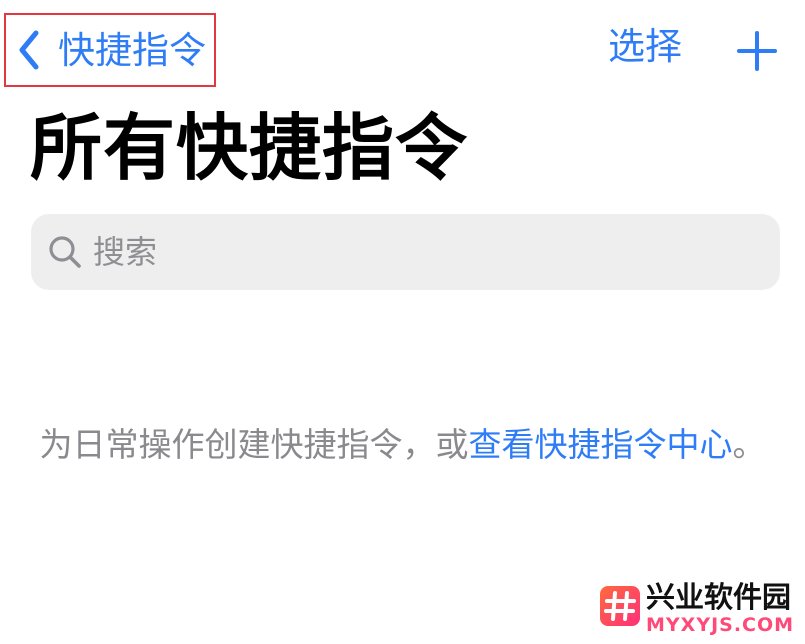  I want to click on empty-state-suffix: 。, so click(749, 444).